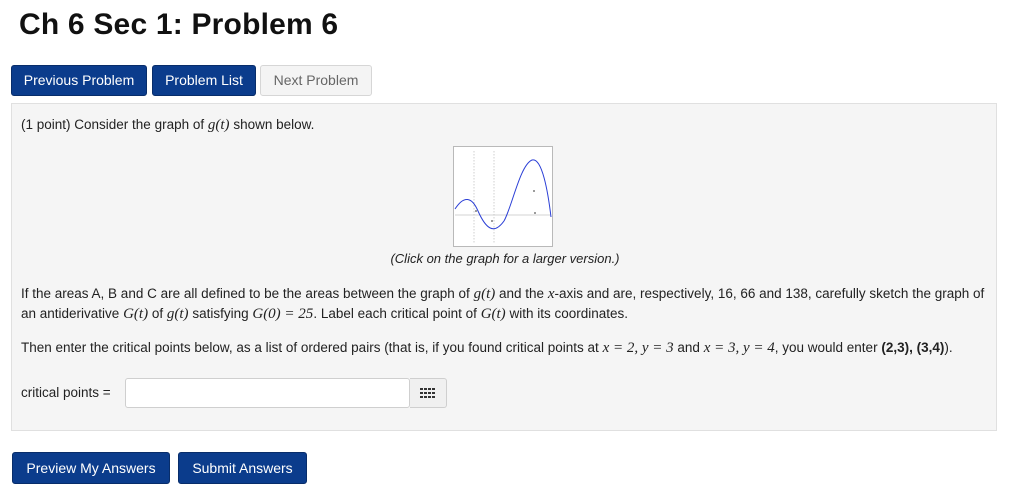 The width and height of the screenshot is (1024, 484). What do you see at coordinates (66, 392) in the screenshot?
I see `answer-label: critical points =` at bounding box center [66, 392].